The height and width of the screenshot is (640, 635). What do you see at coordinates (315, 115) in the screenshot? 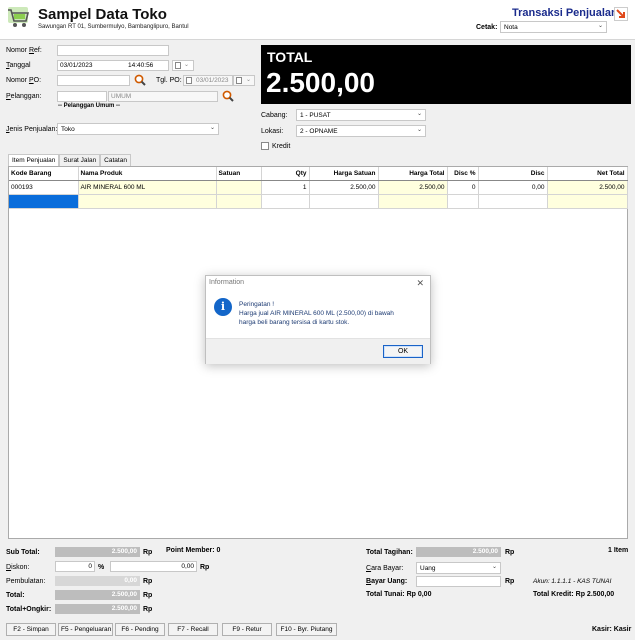
I see `branch-value: 1 - PUSAT` at bounding box center [315, 115].